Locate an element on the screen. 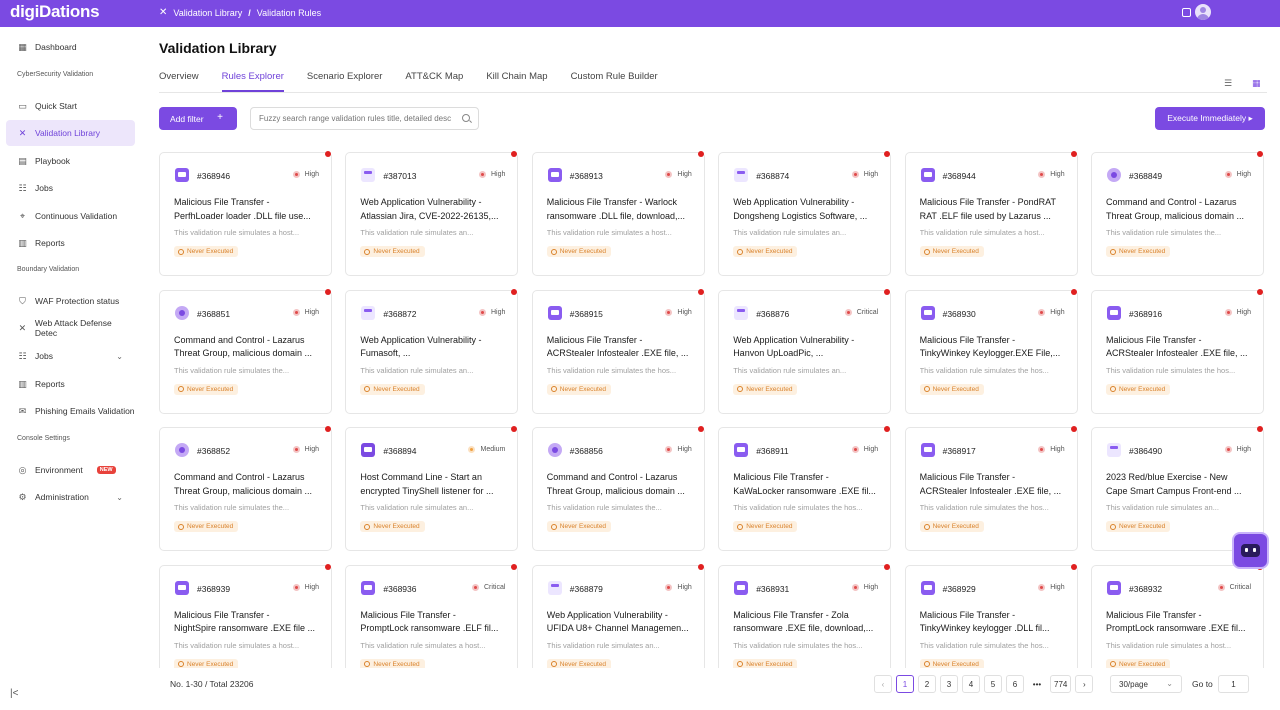 The height and width of the screenshot is (710, 1280). prev-page-button: ‹ is located at coordinates (883, 684).